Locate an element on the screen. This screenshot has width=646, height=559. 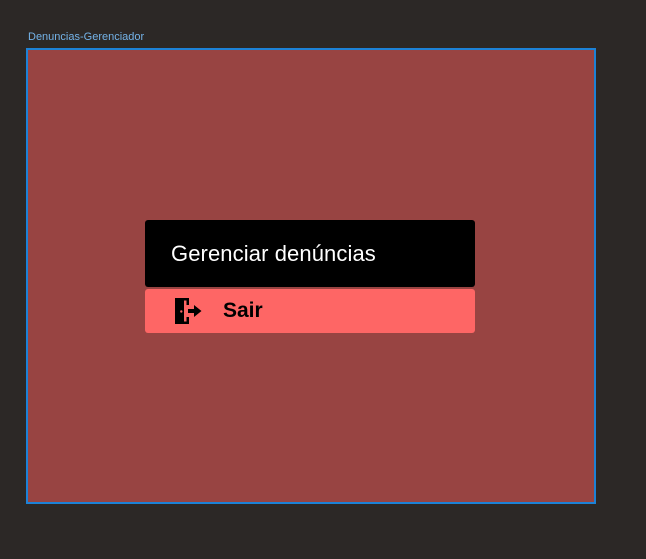
title-box: Gerenciar denúncias is located at coordinates (310, 253).